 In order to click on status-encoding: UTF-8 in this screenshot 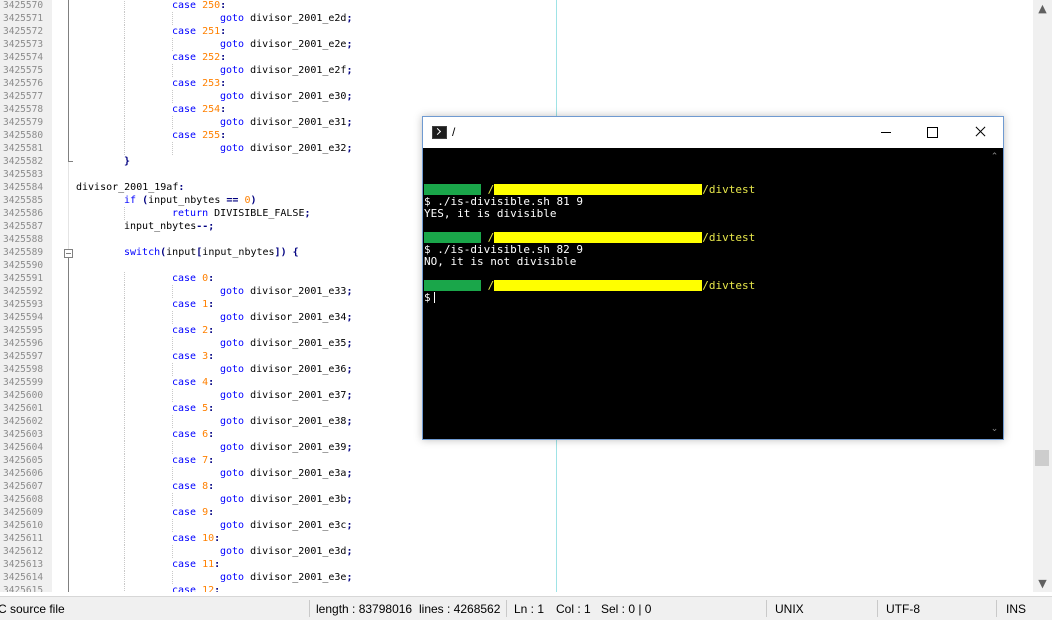, I will do `click(903, 609)`.